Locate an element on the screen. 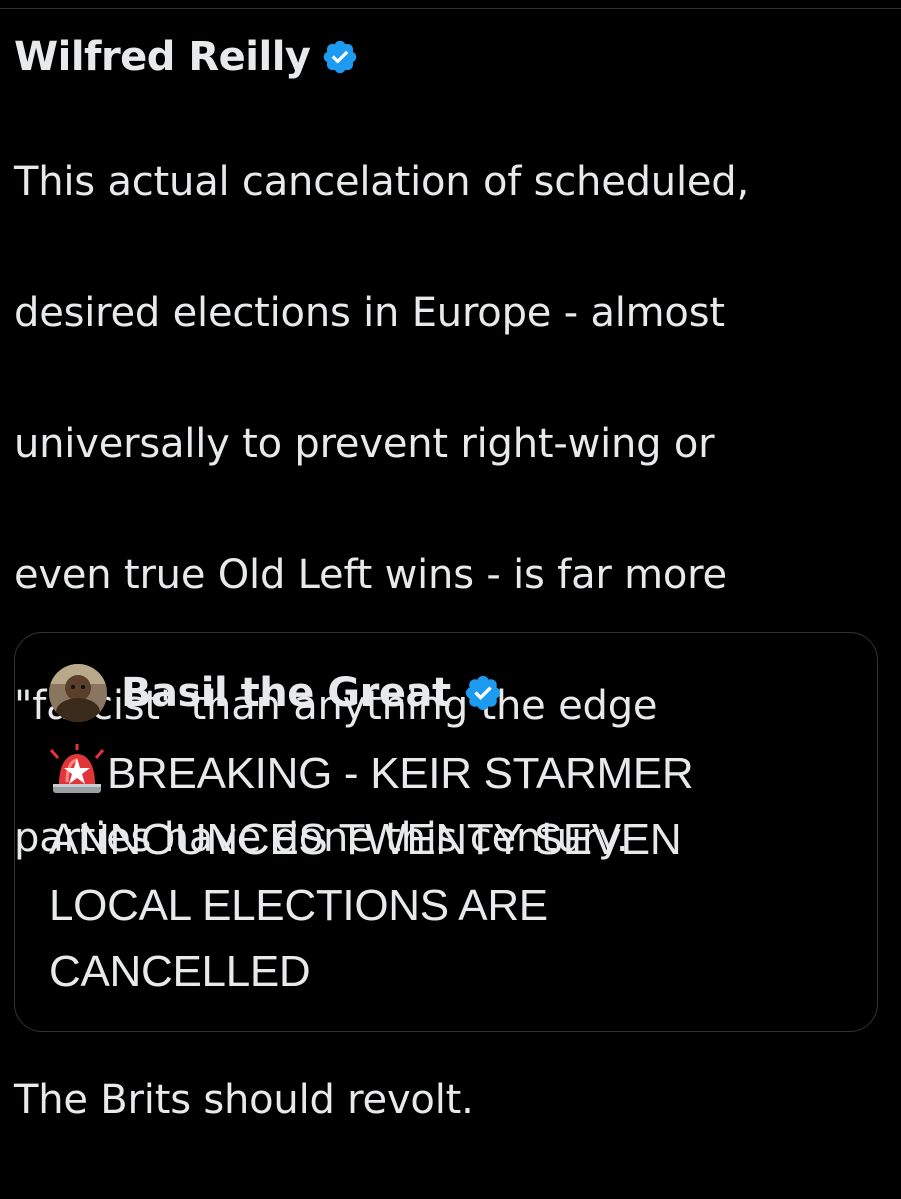 This screenshot has width=901, height=1199. tweet-line: universally to prevent right-wing or is located at coordinates (364, 443).